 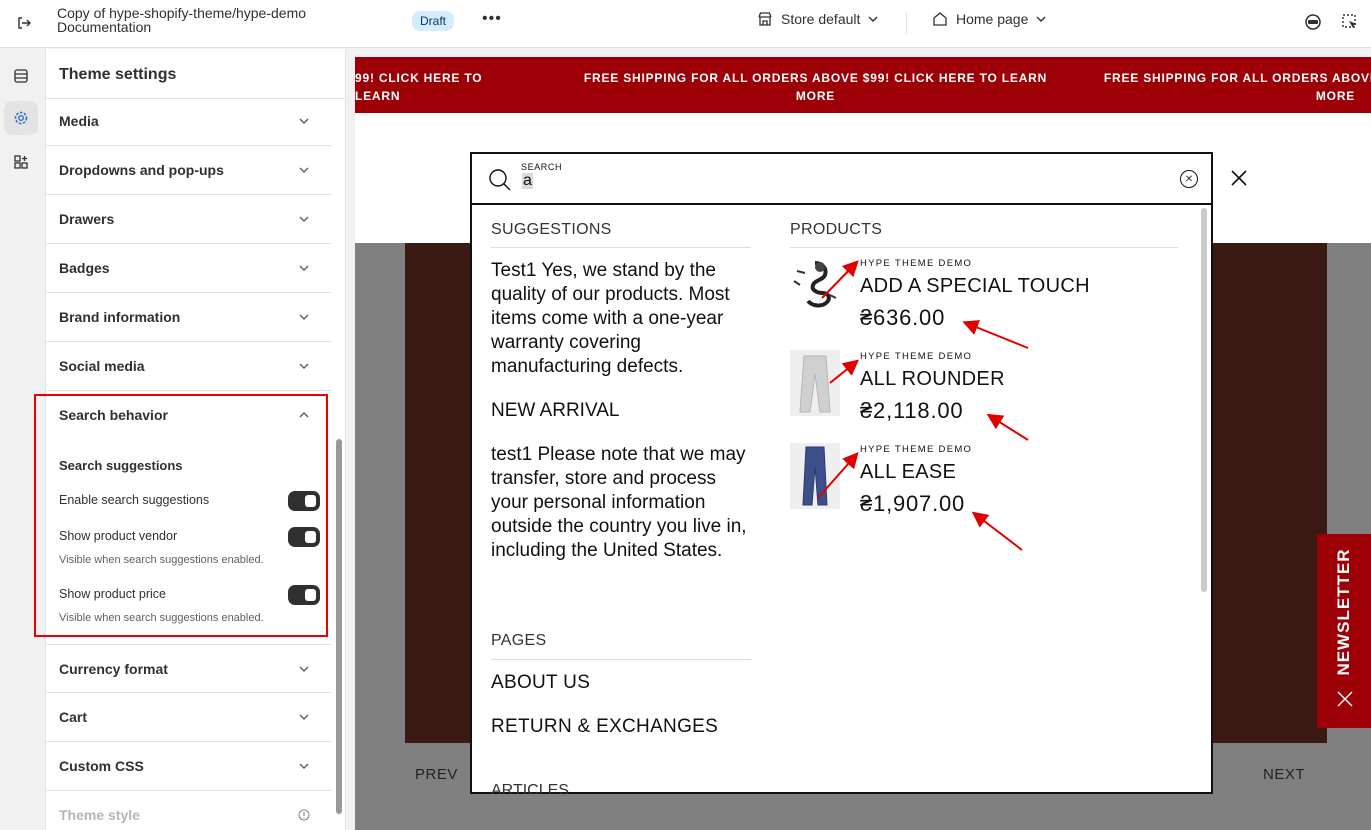 What do you see at coordinates (433, 21) in the screenshot?
I see `status-badge: Draft` at bounding box center [433, 21].